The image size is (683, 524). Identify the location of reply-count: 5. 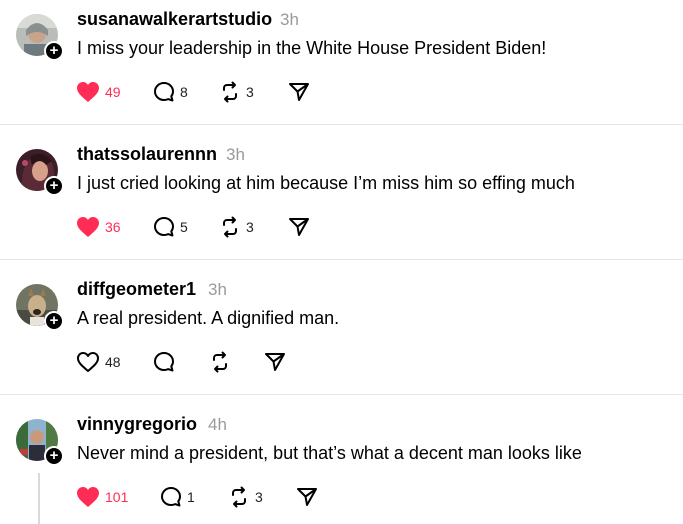
(184, 227).